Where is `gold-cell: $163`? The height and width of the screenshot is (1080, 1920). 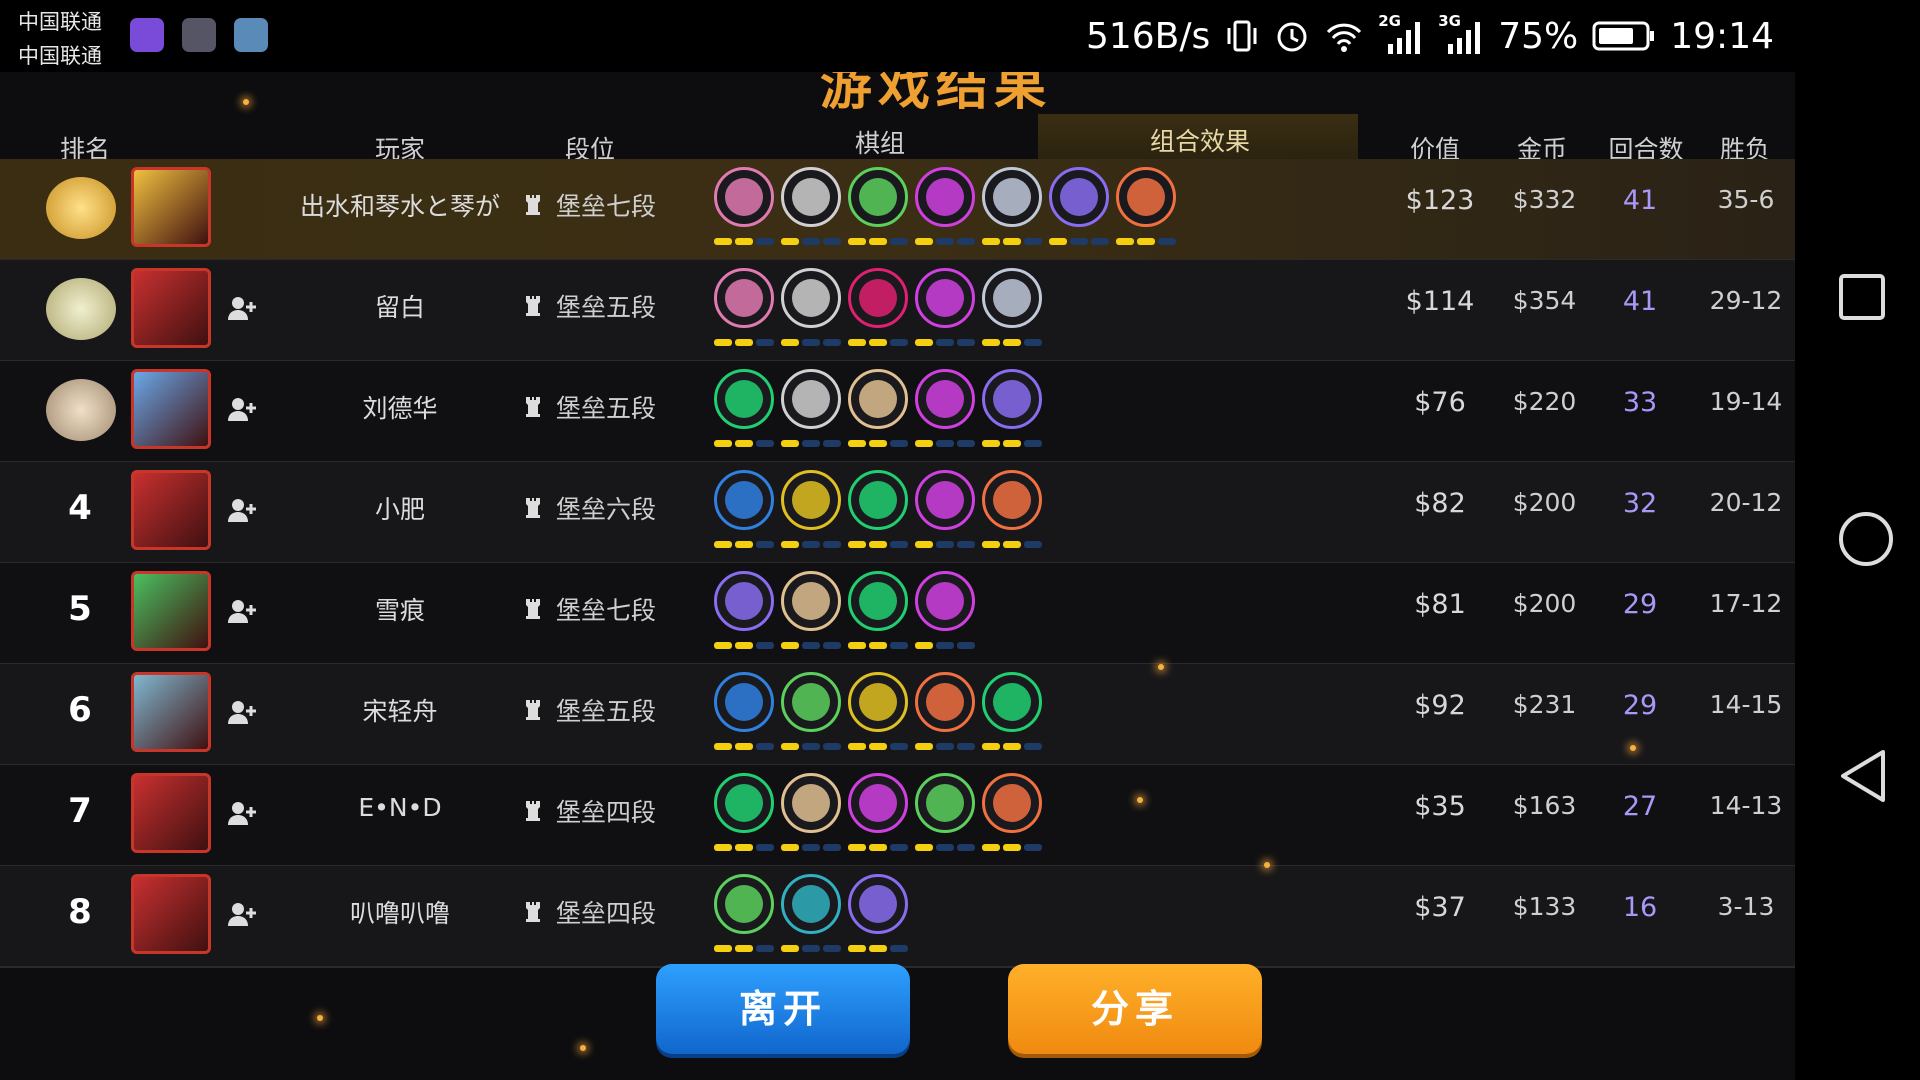 gold-cell: $163 is located at coordinates (1544, 805).